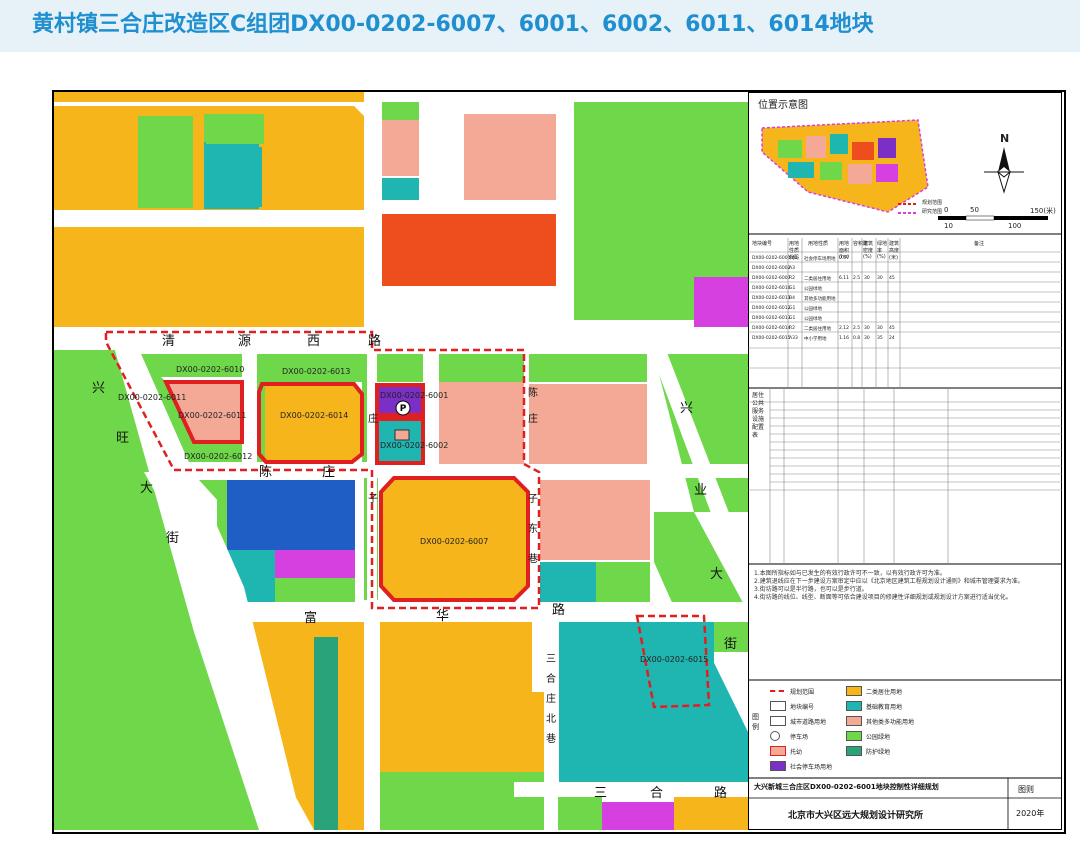 The width and height of the screenshot is (1080, 845). I want to click on parcel-label-6010: DX00-0202-6010, so click(210, 369).